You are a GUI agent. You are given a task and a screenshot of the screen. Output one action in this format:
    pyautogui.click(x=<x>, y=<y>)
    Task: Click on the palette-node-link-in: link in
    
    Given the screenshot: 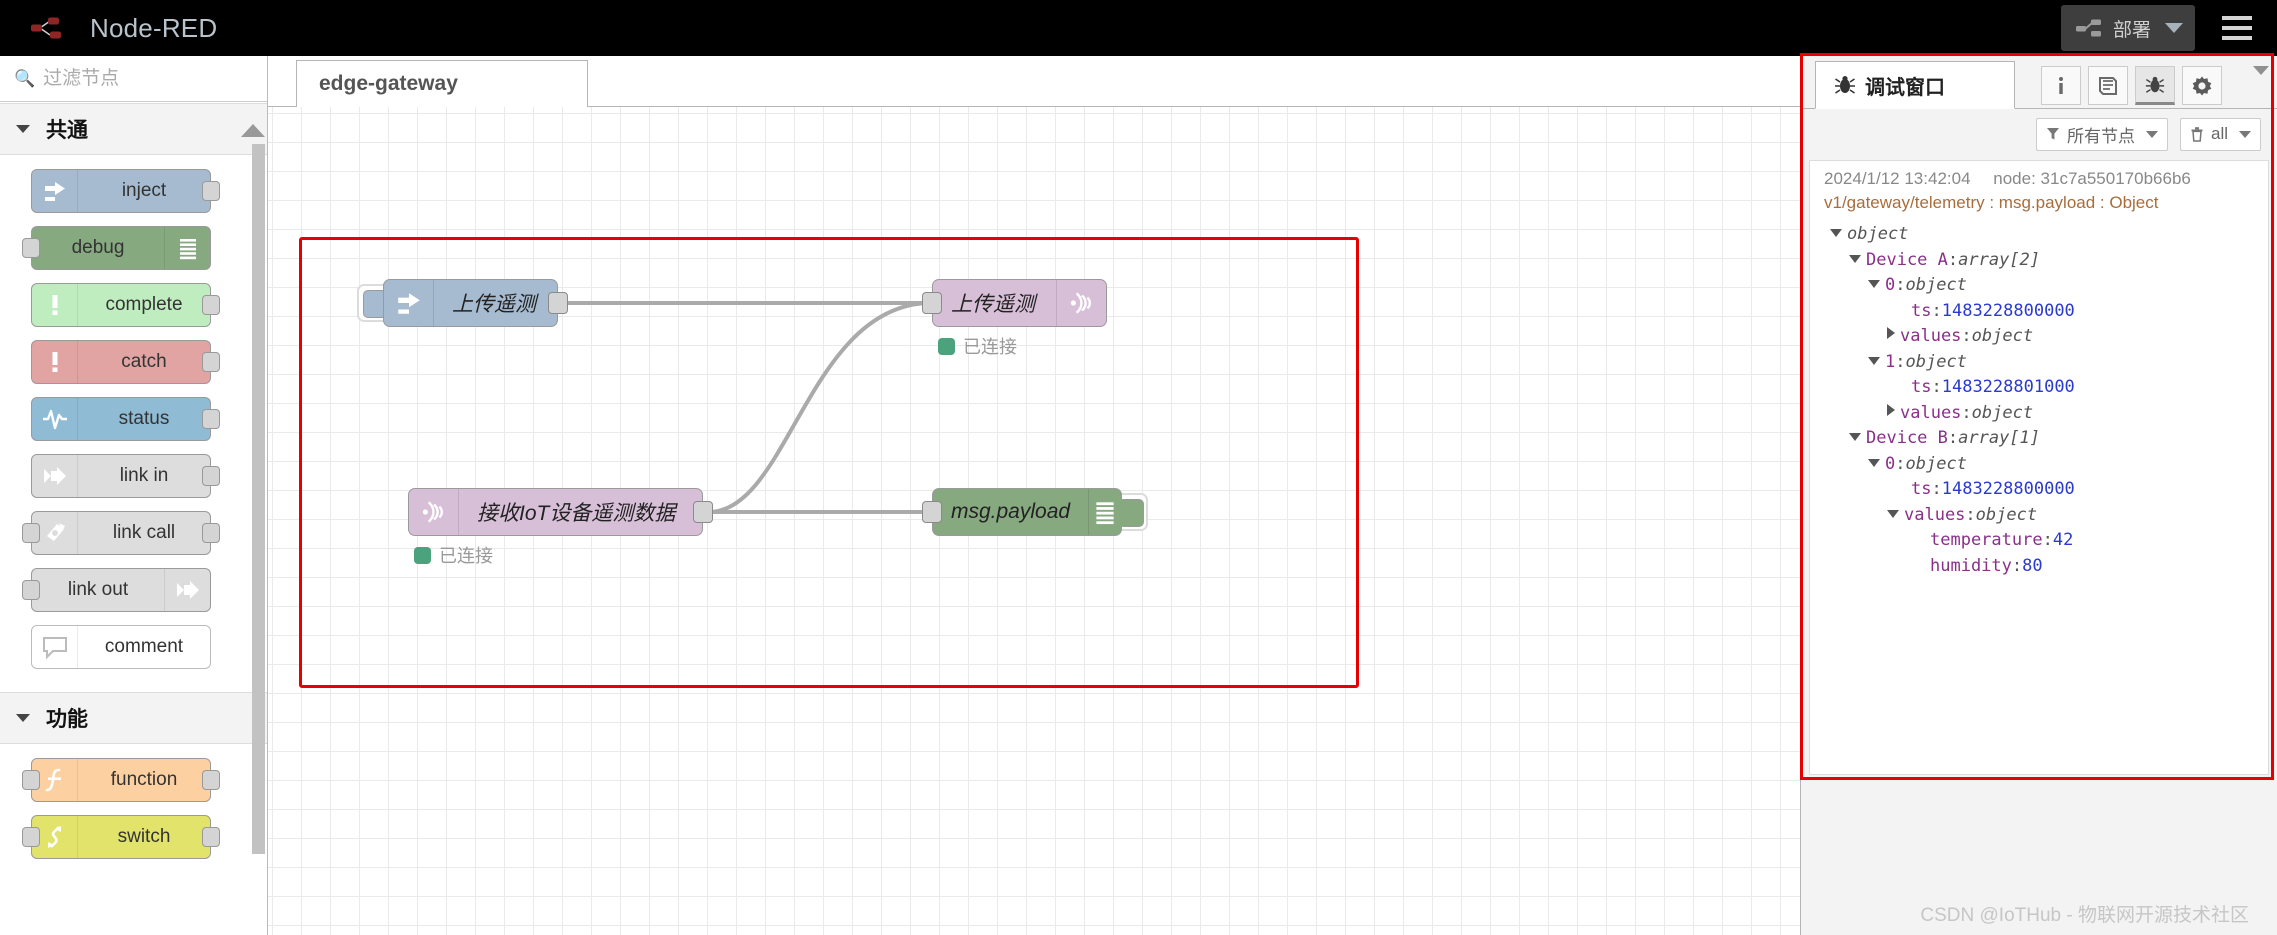 What is the action you would take?
    pyautogui.click(x=125, y=476)
    